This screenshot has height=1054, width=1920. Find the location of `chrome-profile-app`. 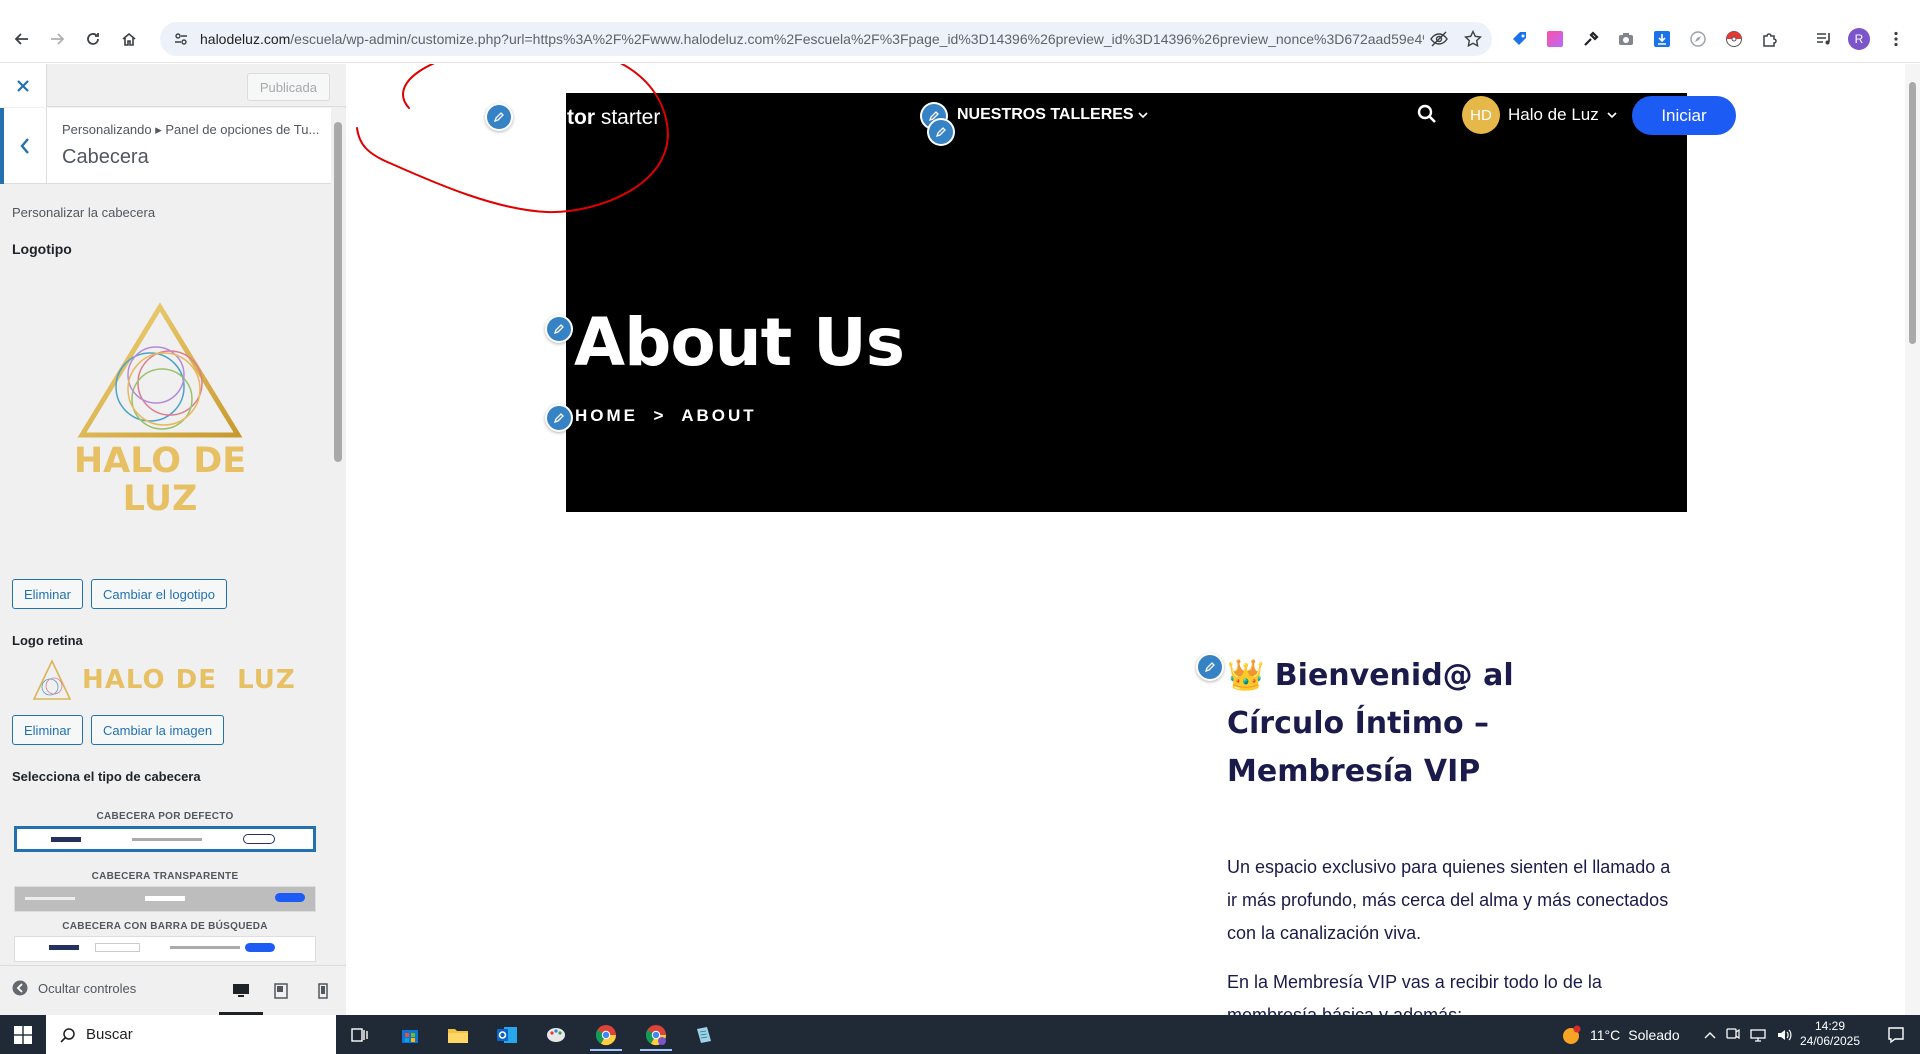

chrome-profile-app is located at coordinates (656, 1034).